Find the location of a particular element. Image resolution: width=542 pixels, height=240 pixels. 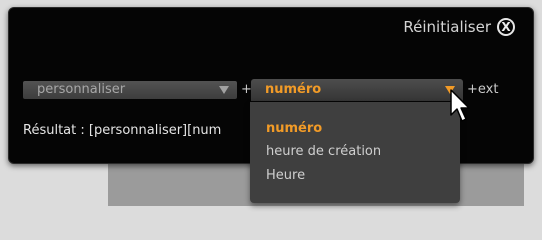

result-text: Résultat : [personnaliser][num is located at coordinates (122, 130).